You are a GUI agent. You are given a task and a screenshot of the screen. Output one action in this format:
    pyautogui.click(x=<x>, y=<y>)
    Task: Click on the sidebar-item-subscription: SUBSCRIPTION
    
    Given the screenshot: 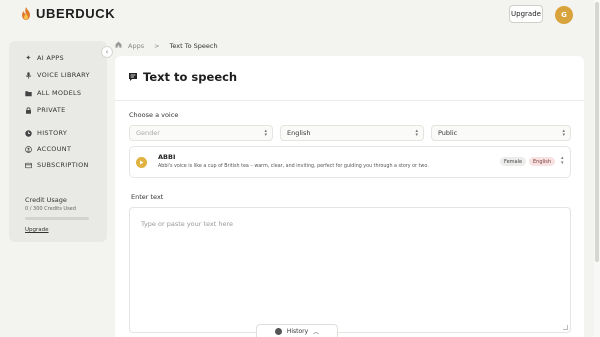 What is the action you would take?
    pyautogui.click(x=57, y=165)
    